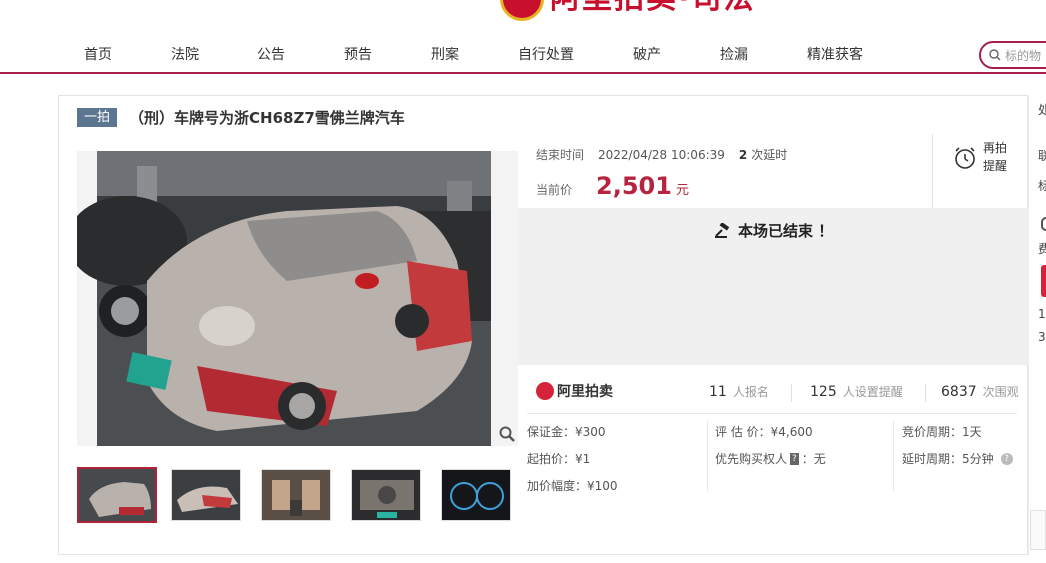  I want to click on signup-label: 人报名, so click(750, 392).